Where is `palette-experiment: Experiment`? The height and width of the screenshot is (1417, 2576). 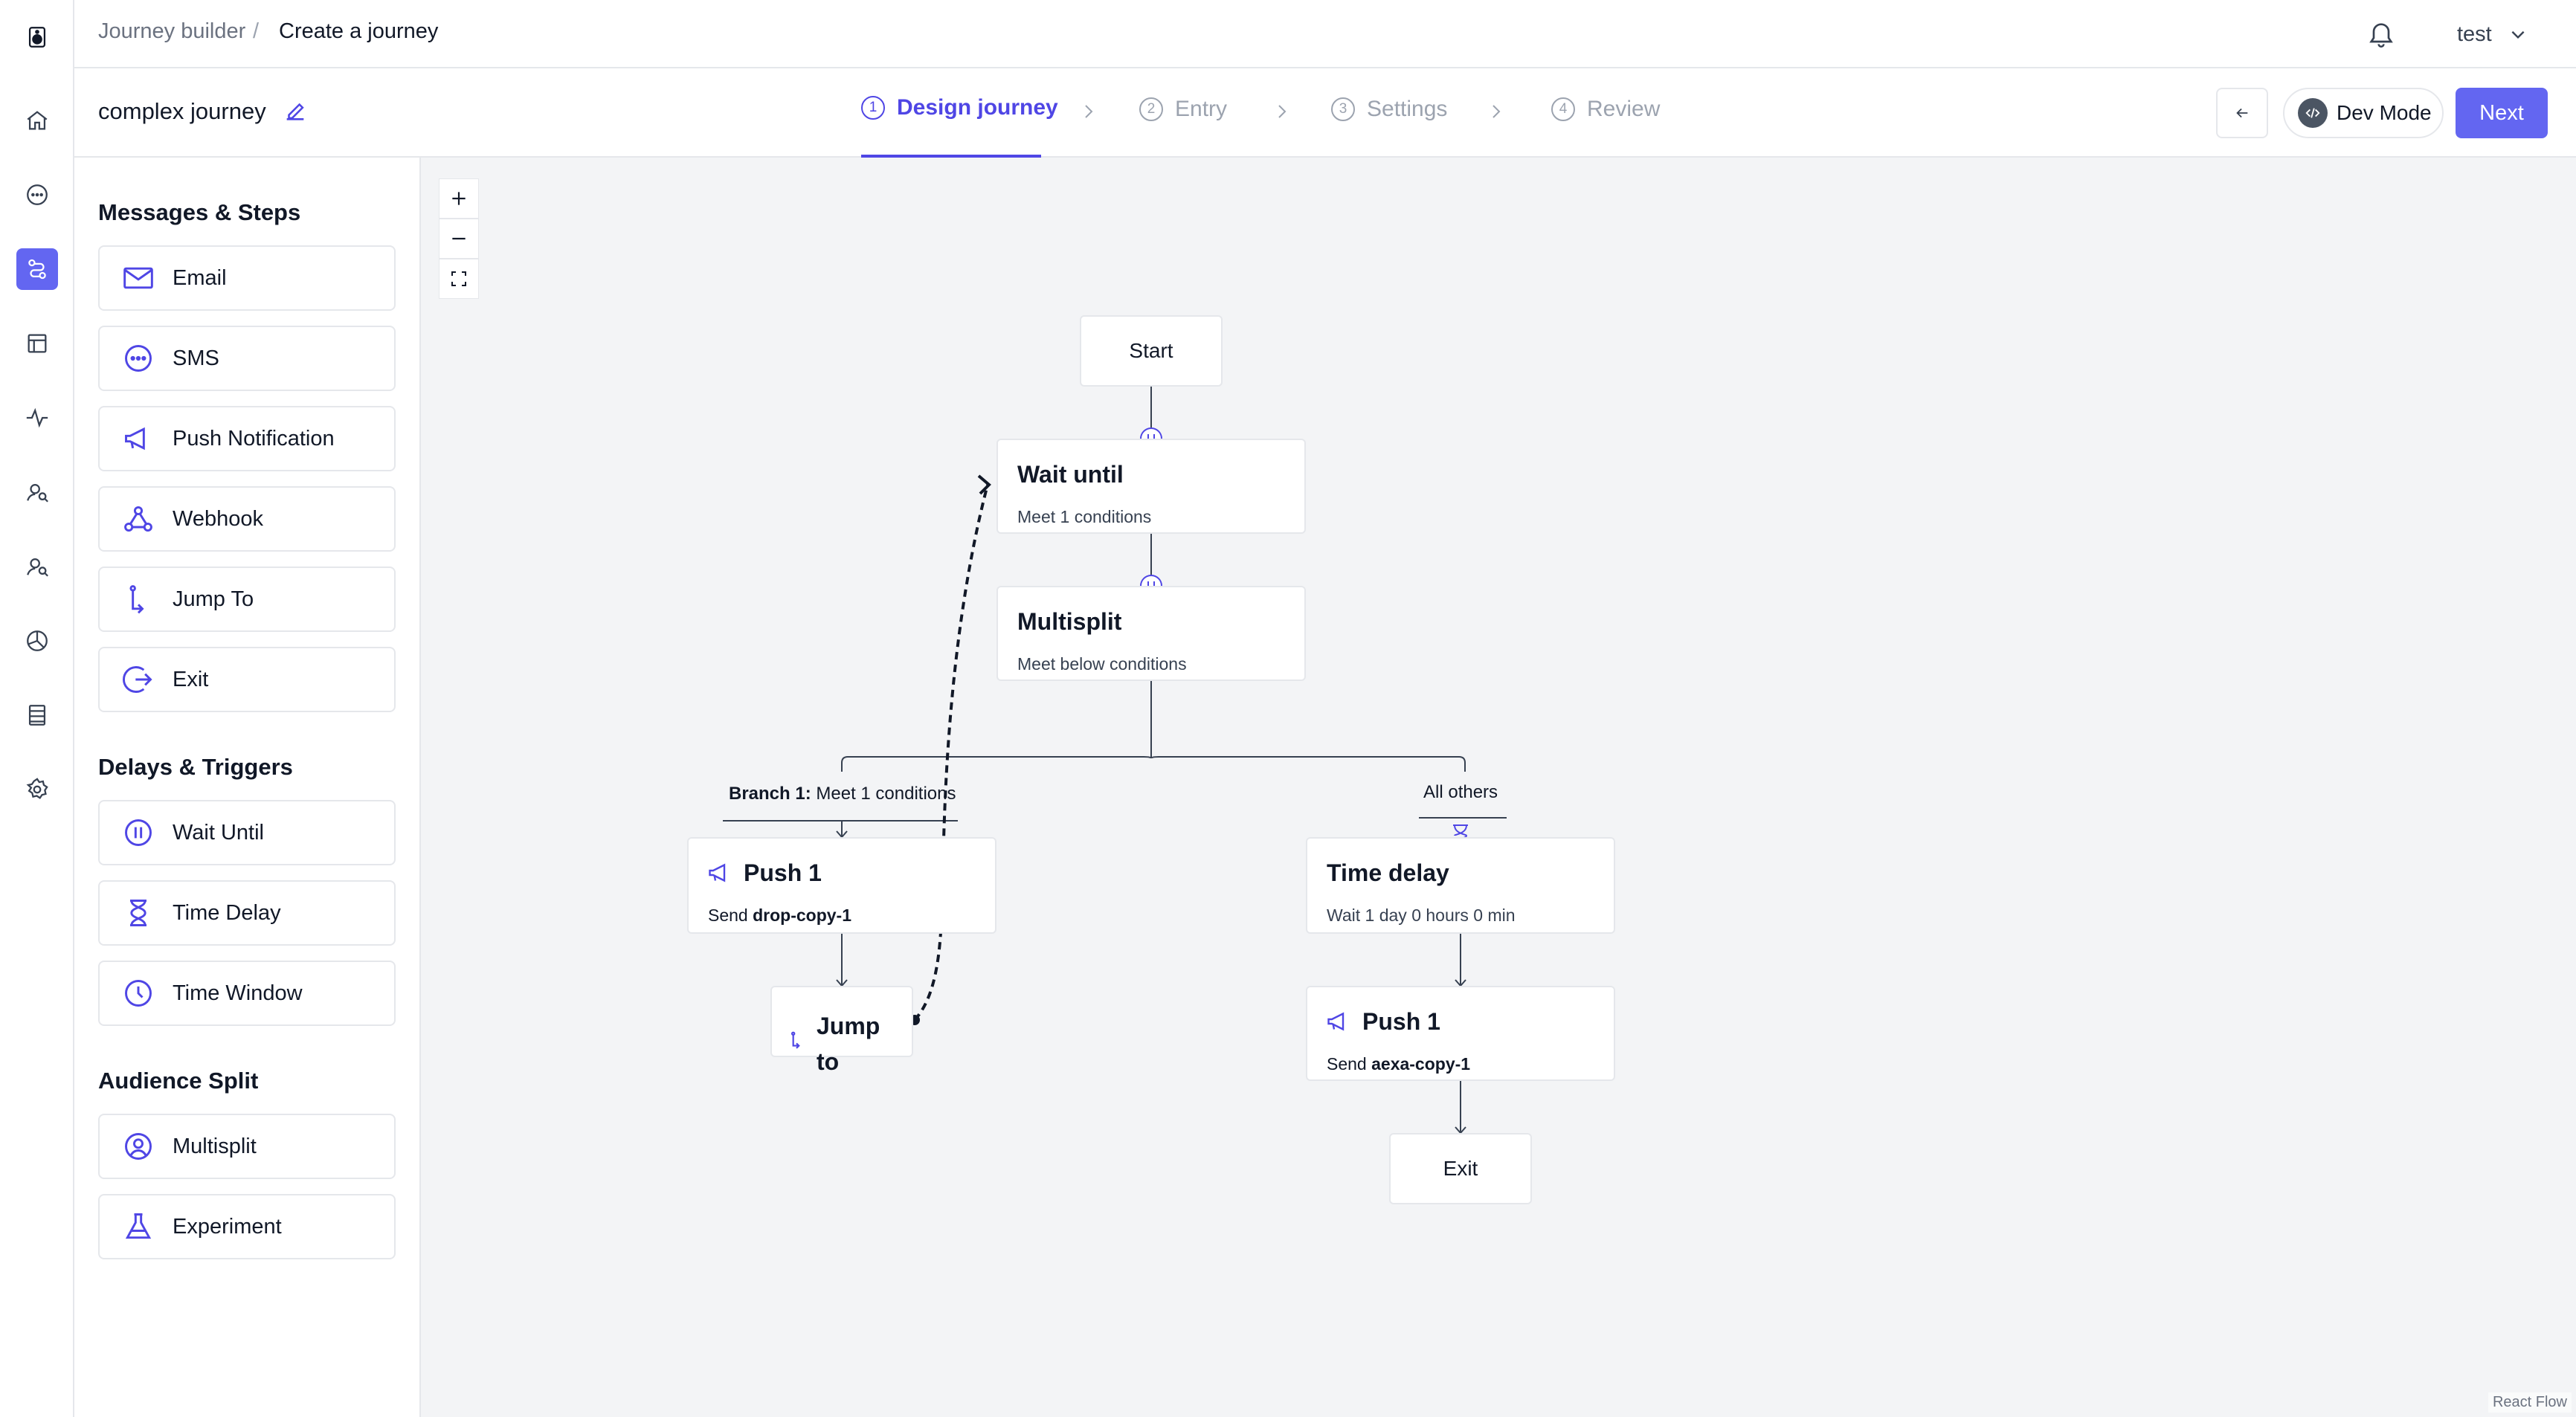
palette-experiment: Experiment is located at coordinates (247, 1226).